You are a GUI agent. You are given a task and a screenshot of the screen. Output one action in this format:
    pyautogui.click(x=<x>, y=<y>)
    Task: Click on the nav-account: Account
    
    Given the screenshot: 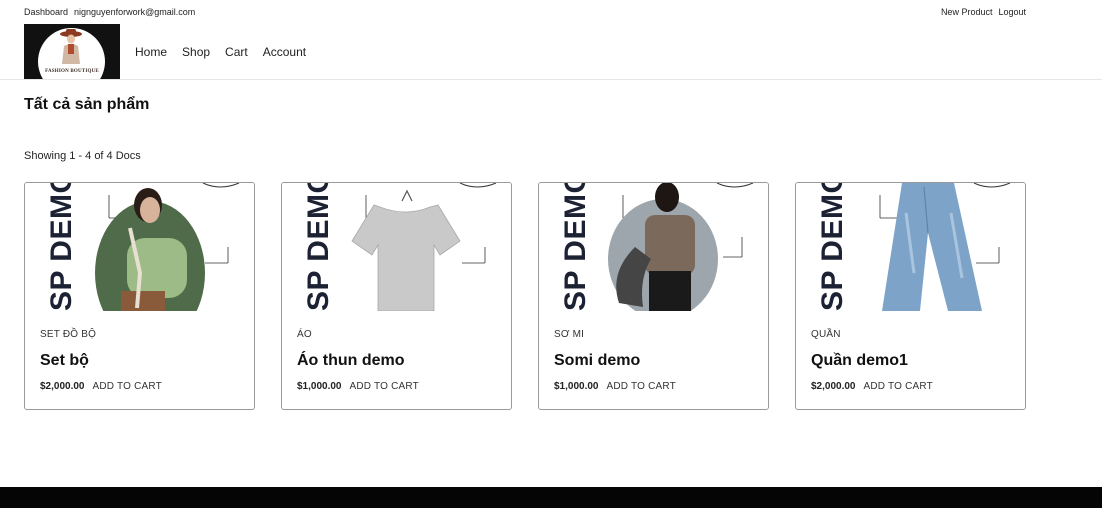 What is the action you would take?
    pyautogui.click(x=284, y=52)
    